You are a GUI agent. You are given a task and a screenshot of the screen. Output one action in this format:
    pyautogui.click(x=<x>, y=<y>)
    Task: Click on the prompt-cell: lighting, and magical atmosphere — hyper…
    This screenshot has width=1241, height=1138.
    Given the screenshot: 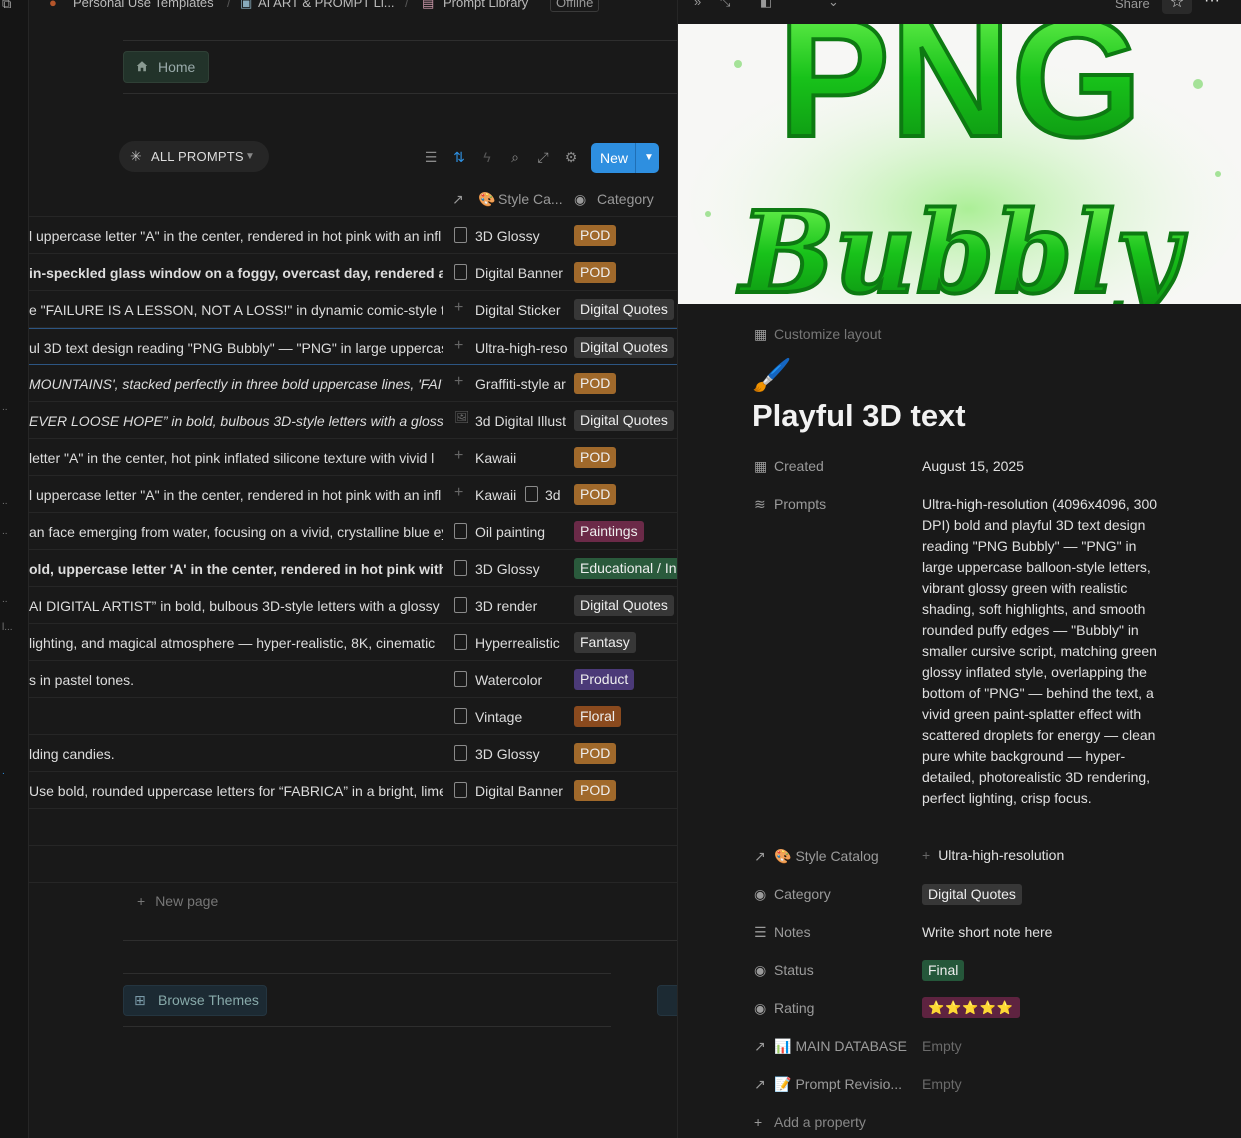 What is the action you would take?
    pyautogui.click(x=236, y=643)
    